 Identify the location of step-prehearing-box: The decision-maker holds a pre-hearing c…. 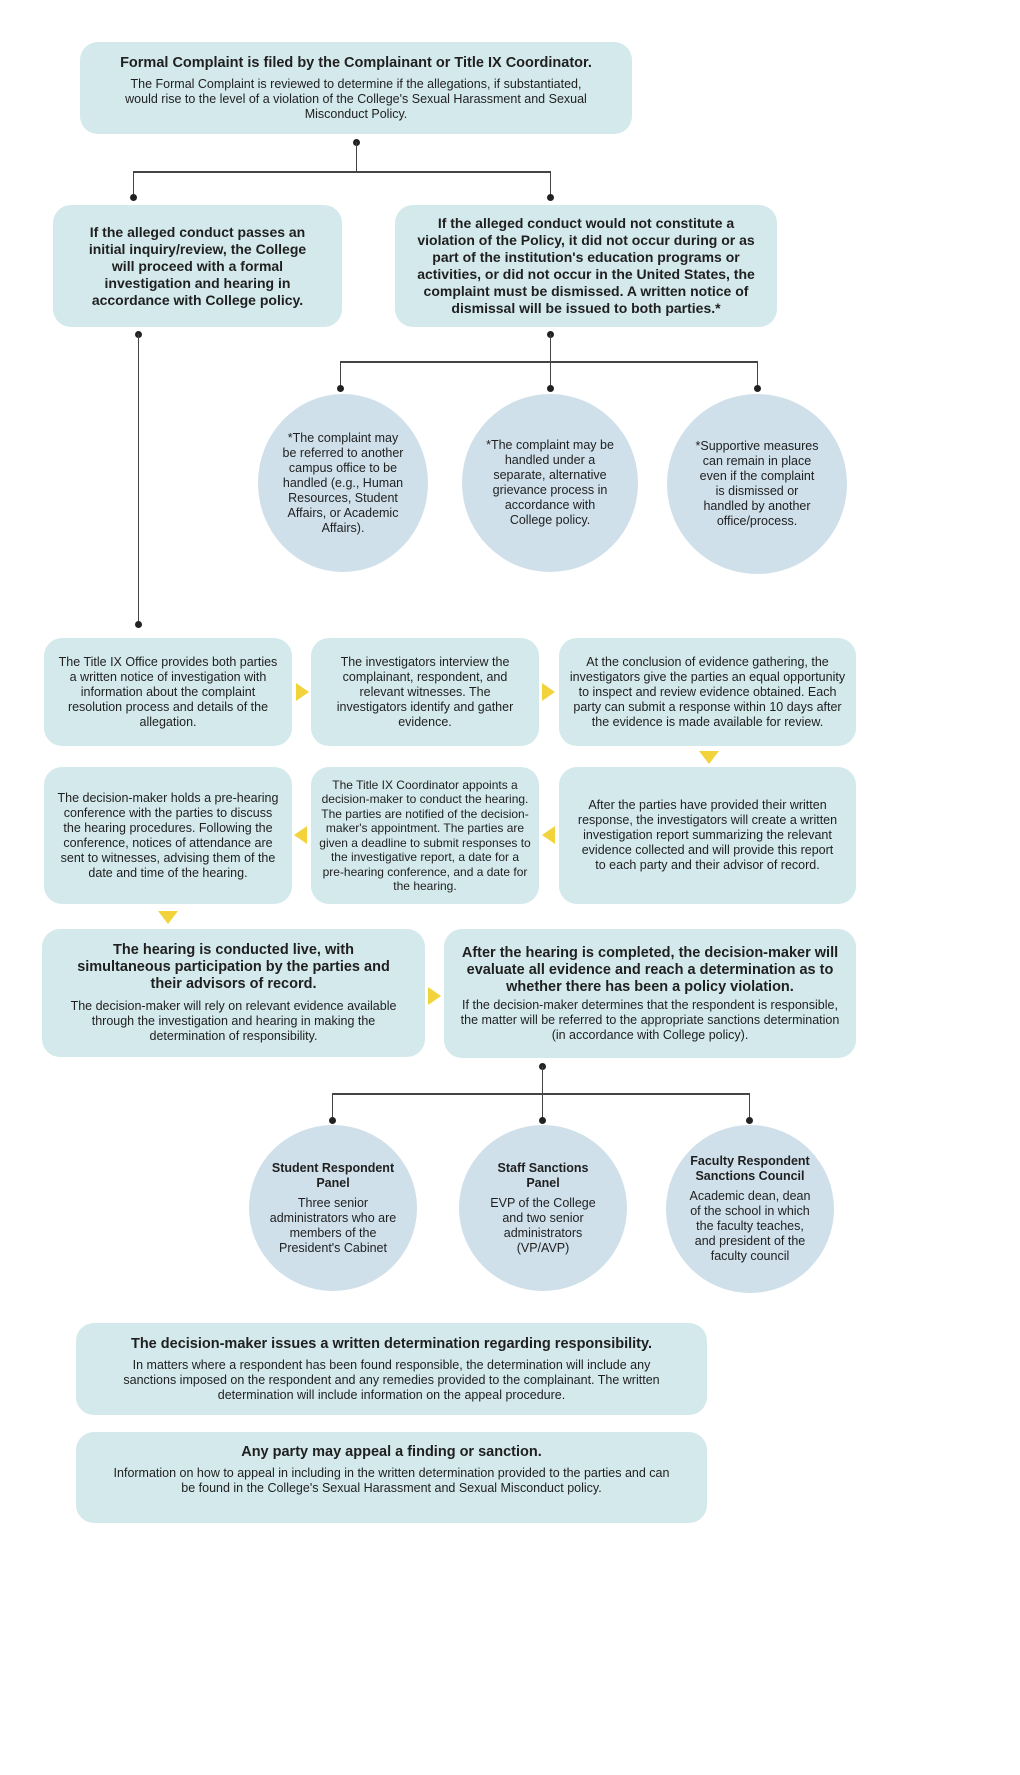
(168, 835).